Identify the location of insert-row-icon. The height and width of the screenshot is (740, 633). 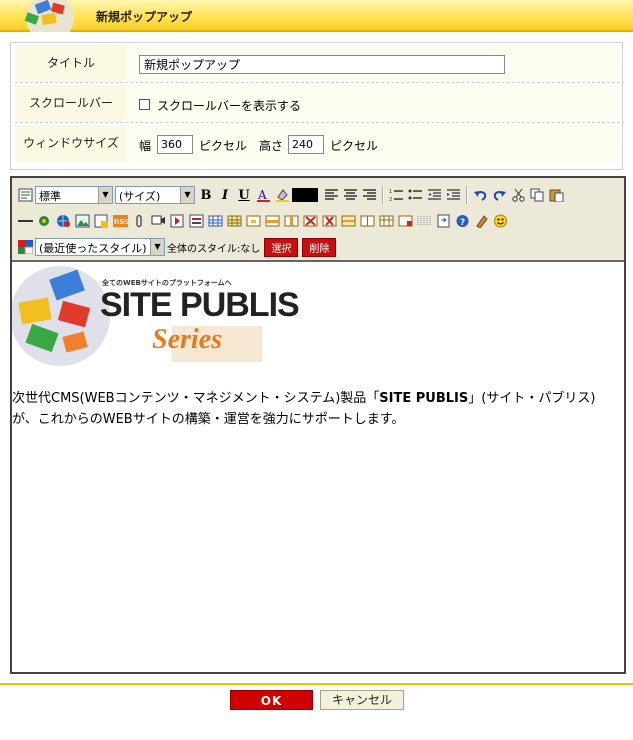
(272, 221).